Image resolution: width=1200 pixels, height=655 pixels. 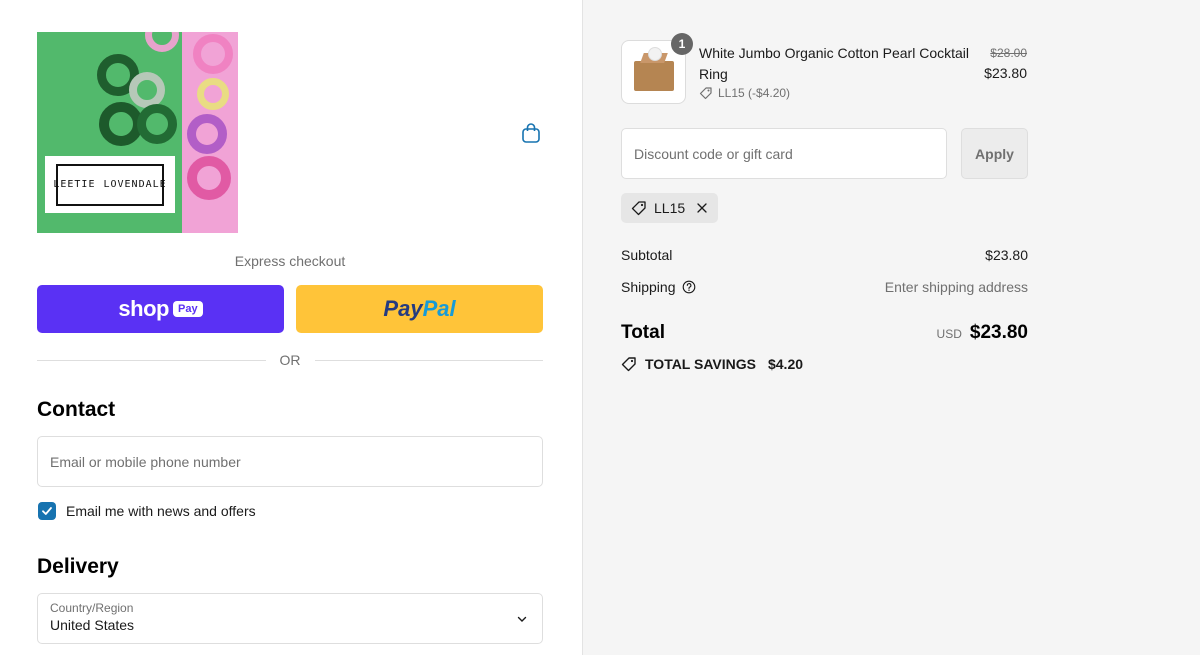 What do you see at coordinates (784, 153) in the screenshot?
I see `discount-code-input` at bounding box center [784, 153].